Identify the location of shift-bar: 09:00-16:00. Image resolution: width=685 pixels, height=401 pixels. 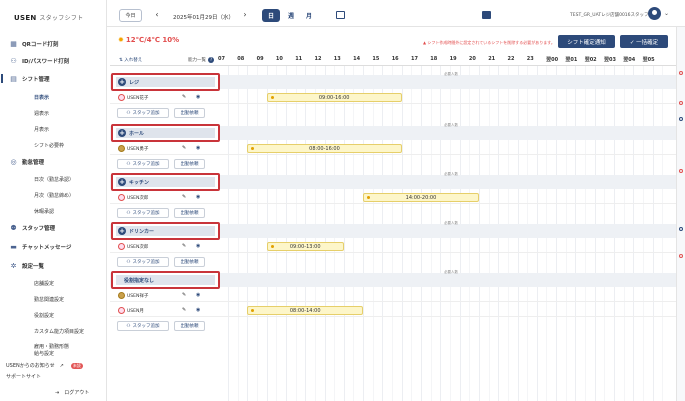
(334, 97).